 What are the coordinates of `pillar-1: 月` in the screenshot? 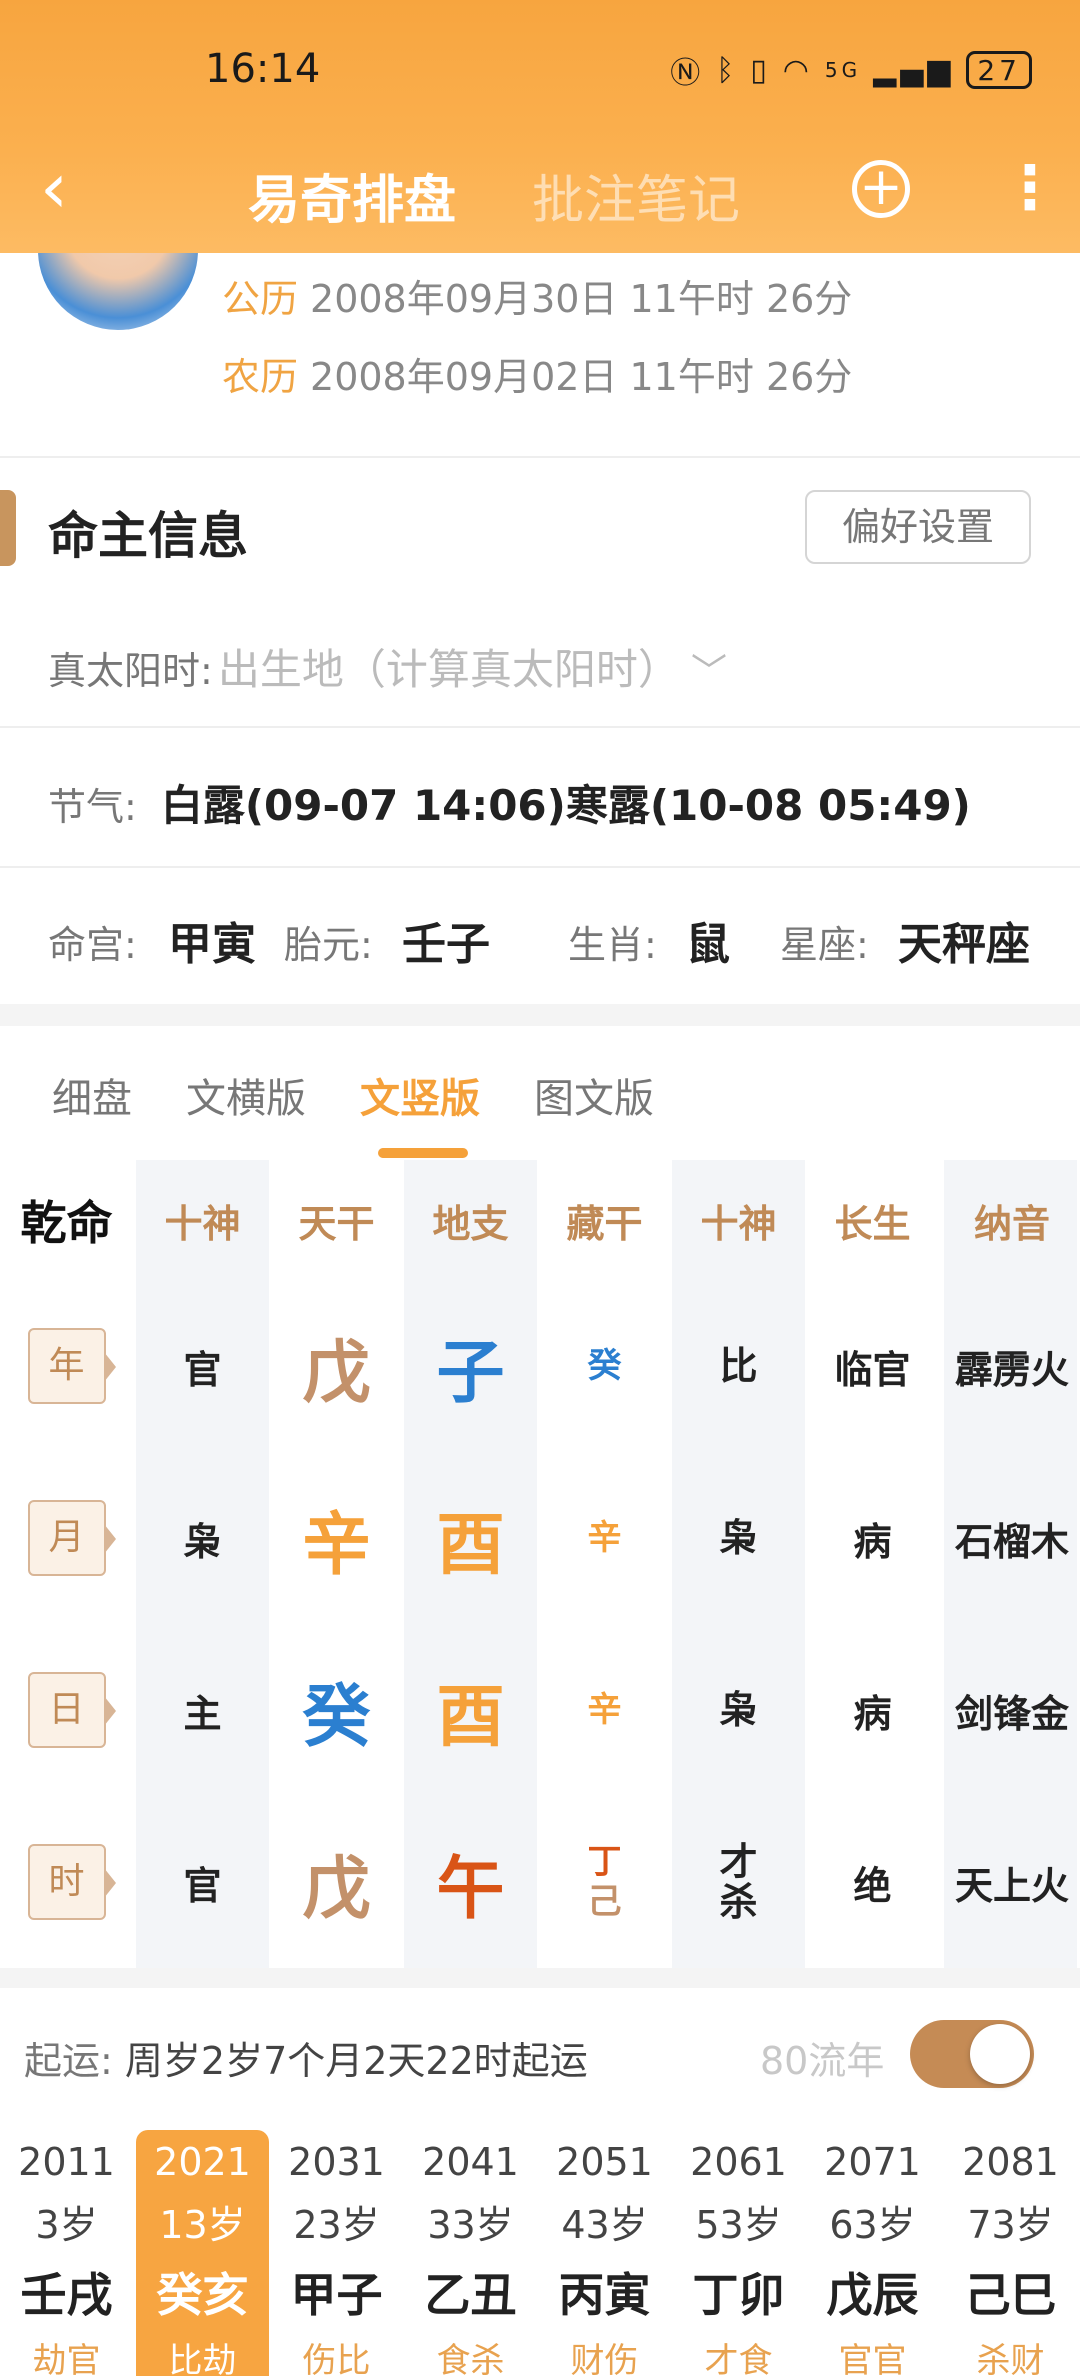 It's located at (66, 1538).